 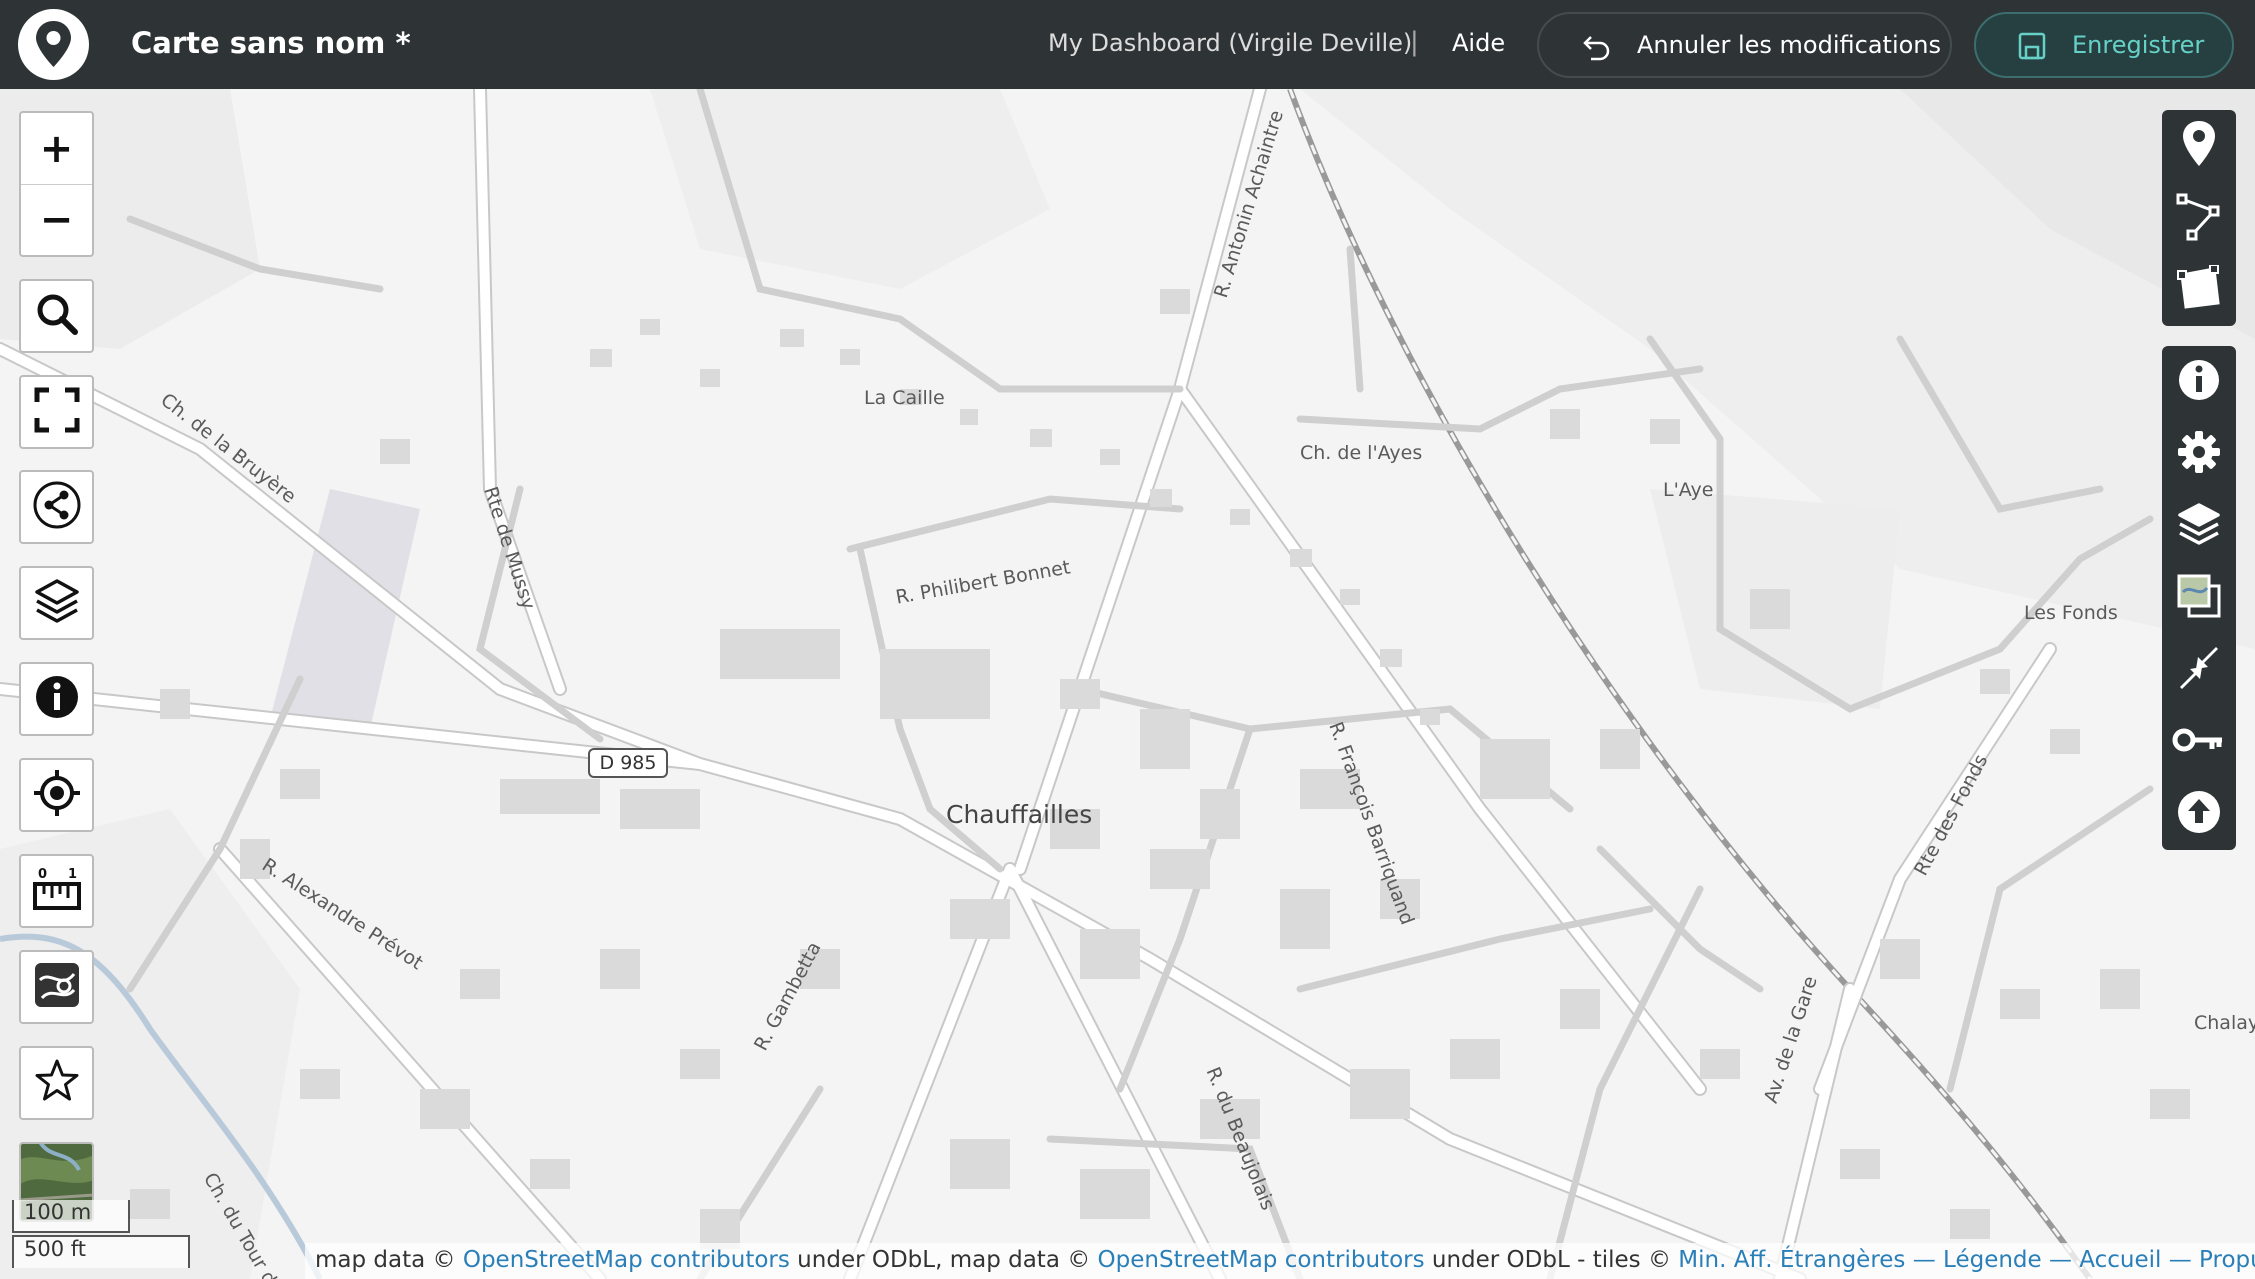 I want to click on fullscreen-icon, so click(x=57, y=412).